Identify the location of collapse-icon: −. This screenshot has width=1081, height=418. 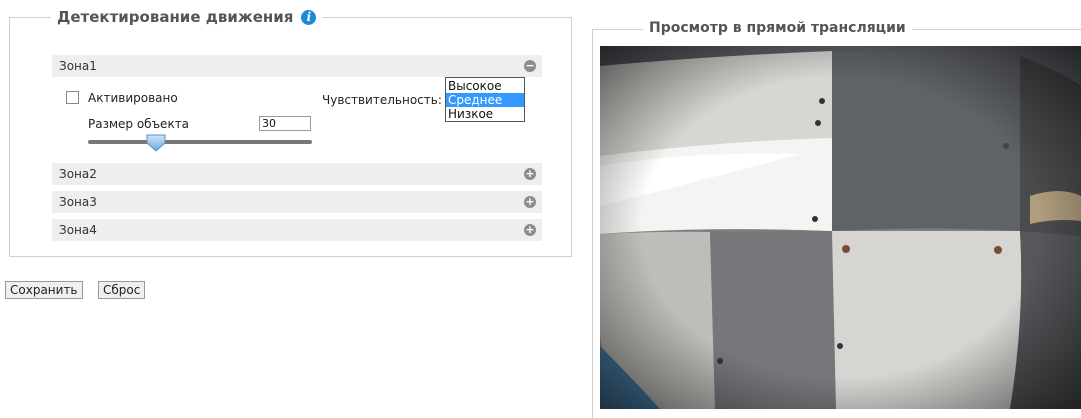
(530, 66).